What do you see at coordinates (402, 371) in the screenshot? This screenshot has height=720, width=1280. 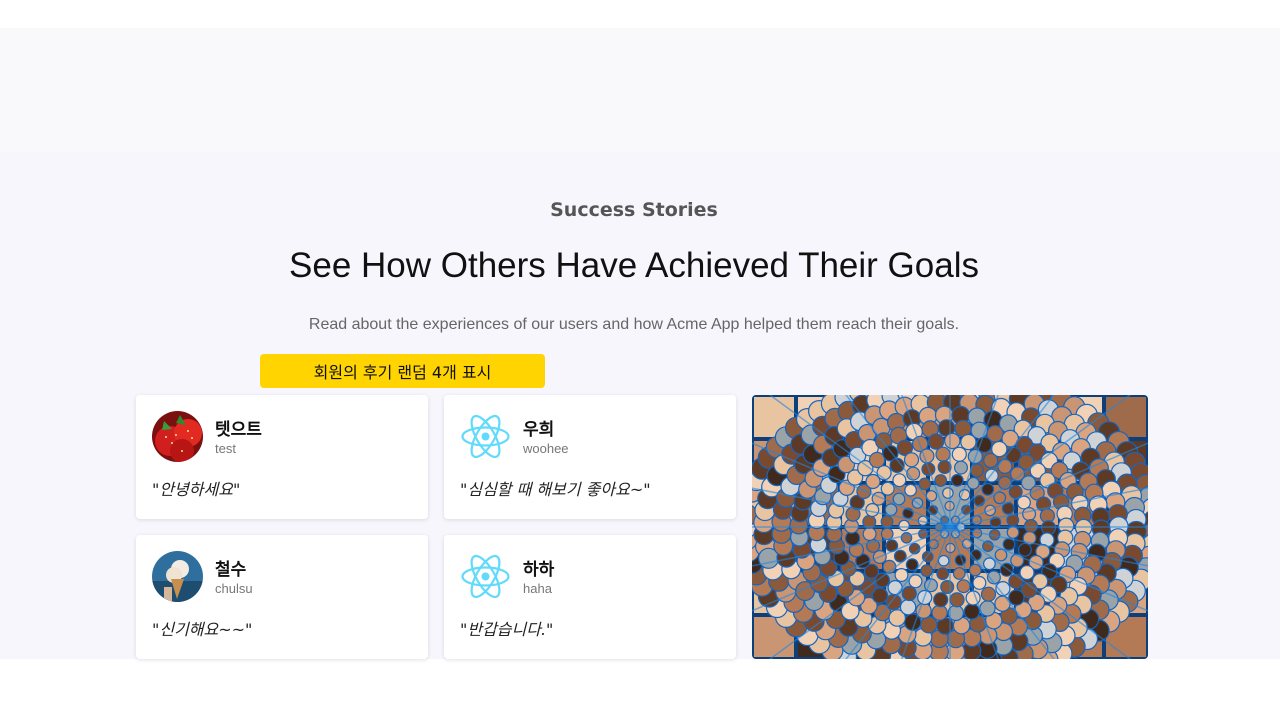 I see `random-reviews-badge: 회원의 후기 랜덤 4개 표시` at bounding box center [402, 371].